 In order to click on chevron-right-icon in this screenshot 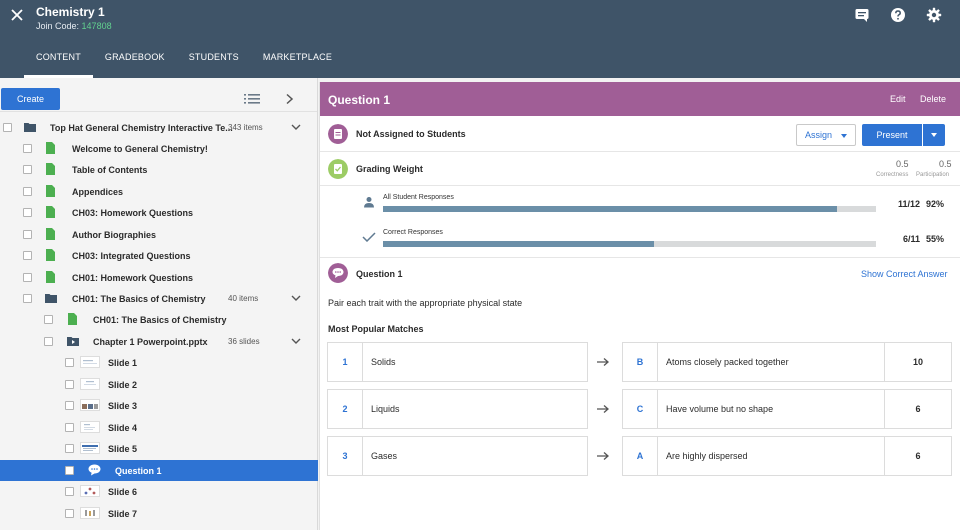, I will do `click(289, 99)`.